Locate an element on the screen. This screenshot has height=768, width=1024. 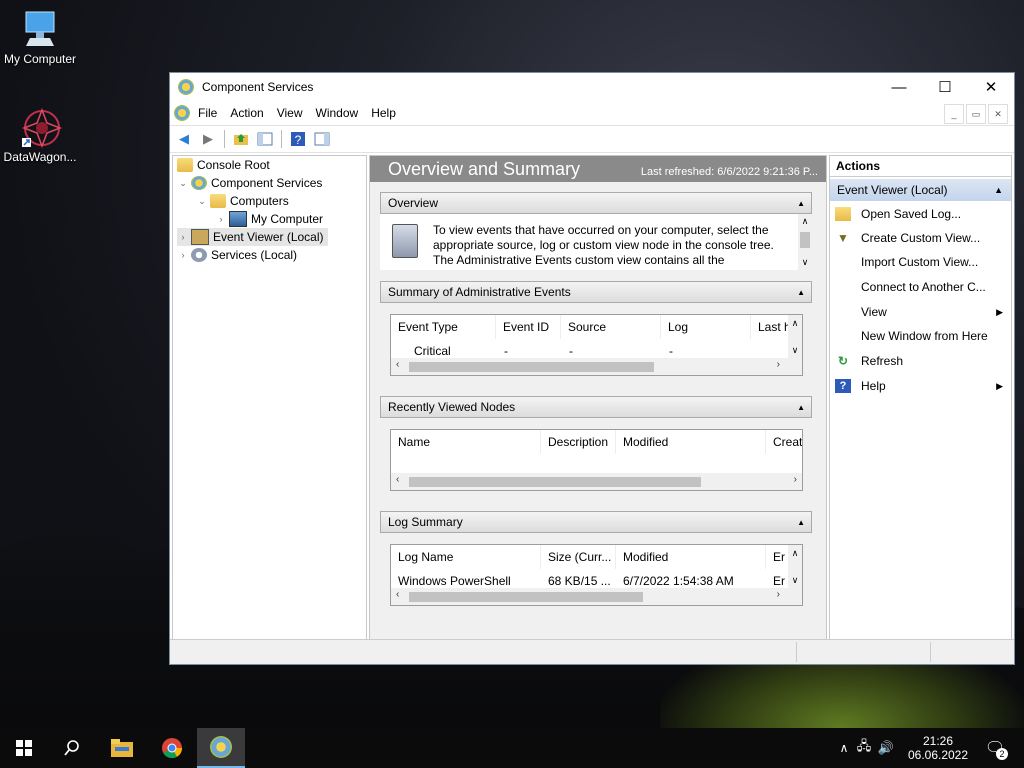
maximize-button: ☐ is located at coordinates (945, 87).